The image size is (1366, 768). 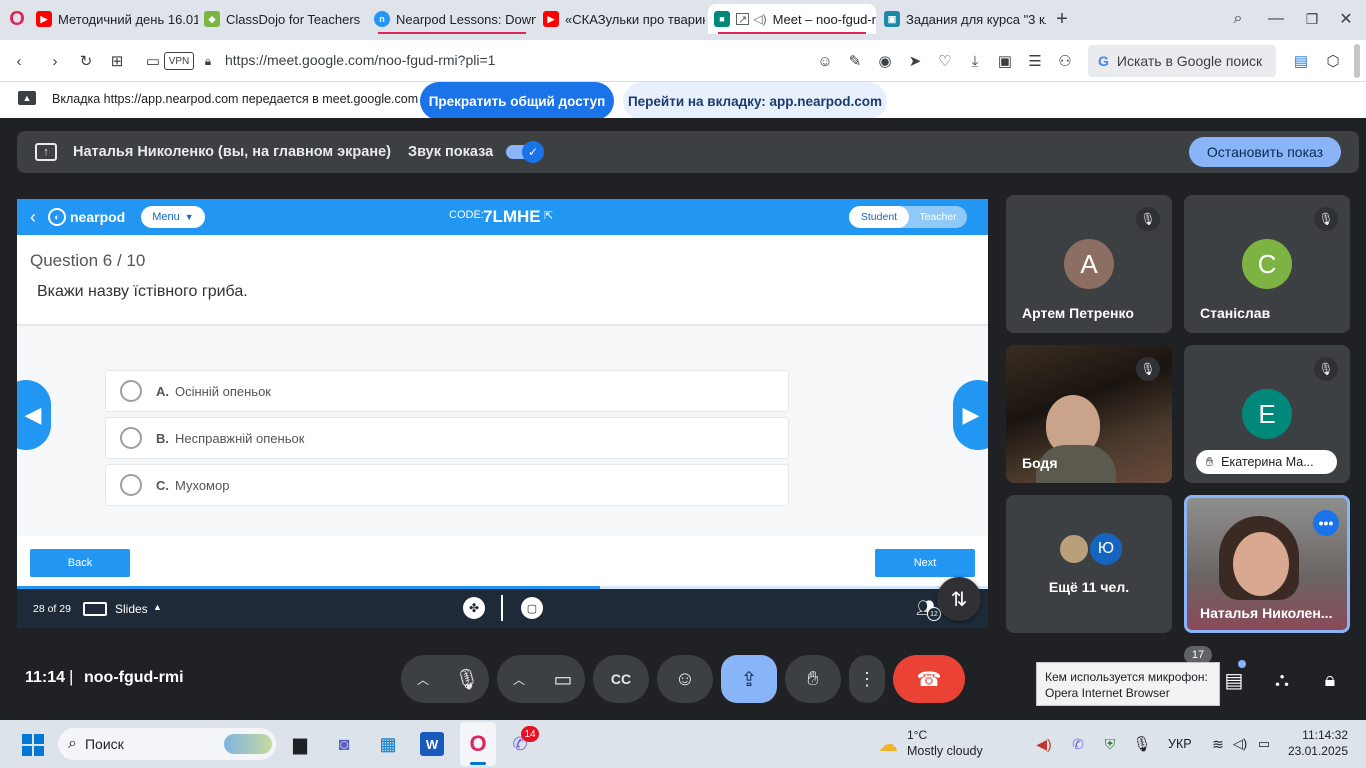 What do you see at coordinates (167, 744) in the screenshot?
I see `taskbar-search: ⌕ Поиск` at bounding box center [167, 744].